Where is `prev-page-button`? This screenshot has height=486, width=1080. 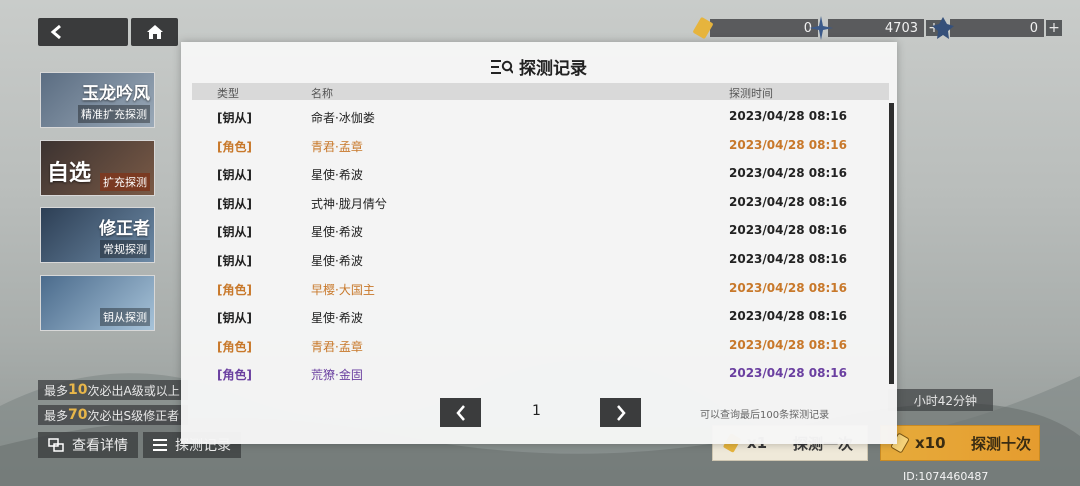
prev-page-button is located at coordinates (460, 412).